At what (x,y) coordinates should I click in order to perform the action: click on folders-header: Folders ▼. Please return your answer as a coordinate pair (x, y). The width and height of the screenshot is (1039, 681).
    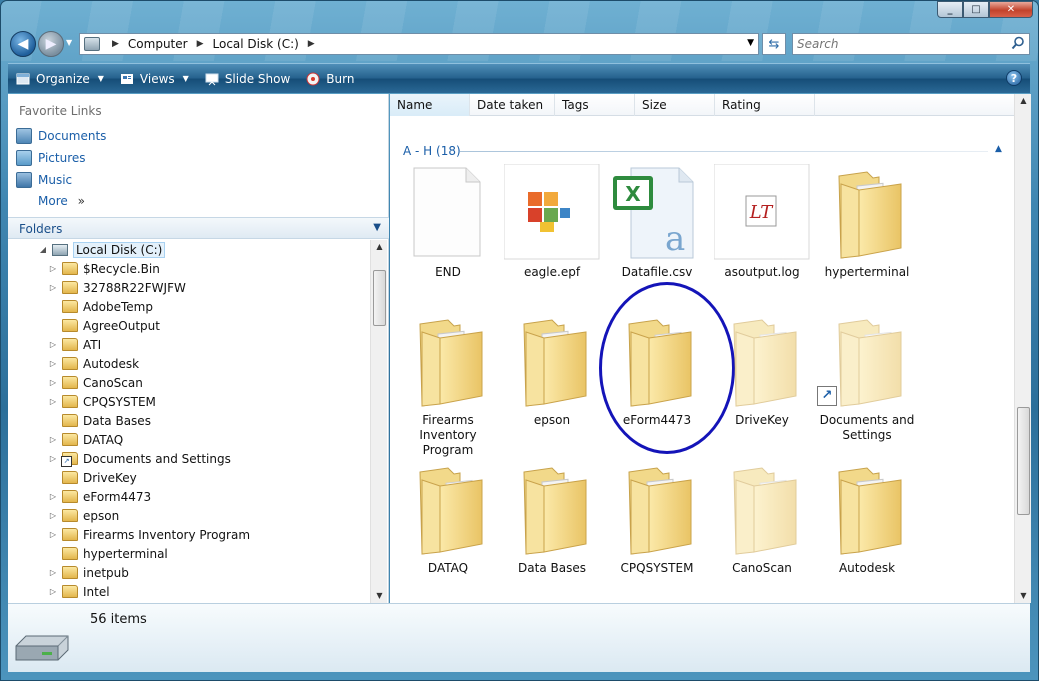
    Looking at the image, I should click on (198, 228).